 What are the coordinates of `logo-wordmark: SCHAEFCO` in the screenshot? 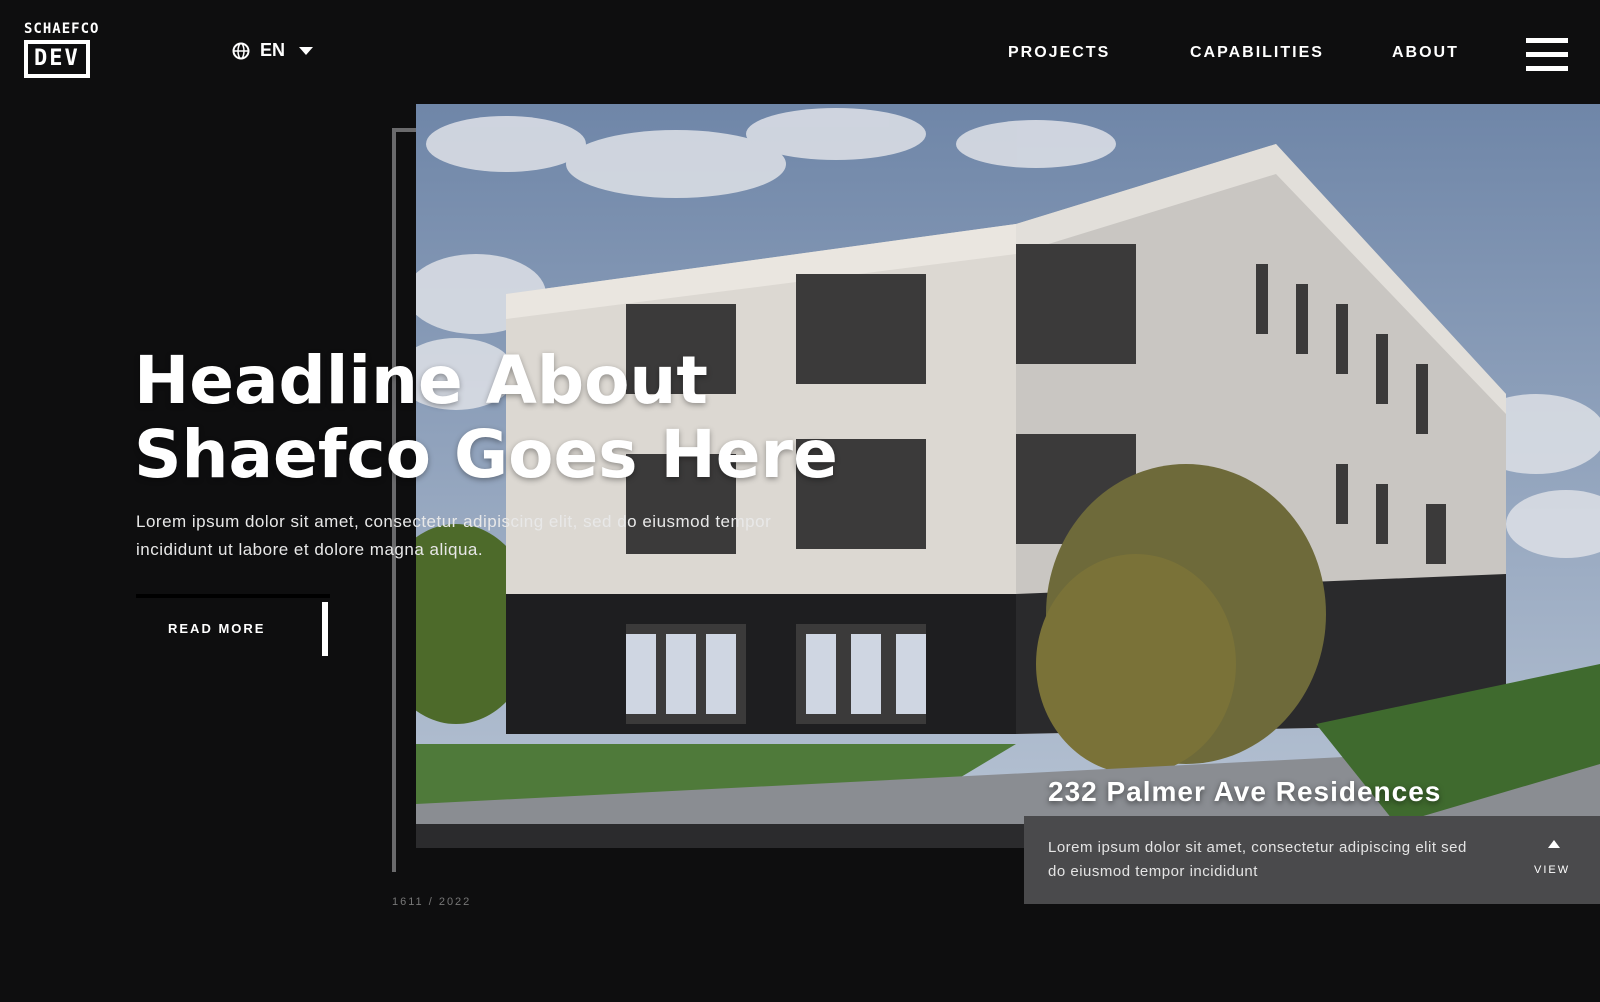 It's located at (62, 29).